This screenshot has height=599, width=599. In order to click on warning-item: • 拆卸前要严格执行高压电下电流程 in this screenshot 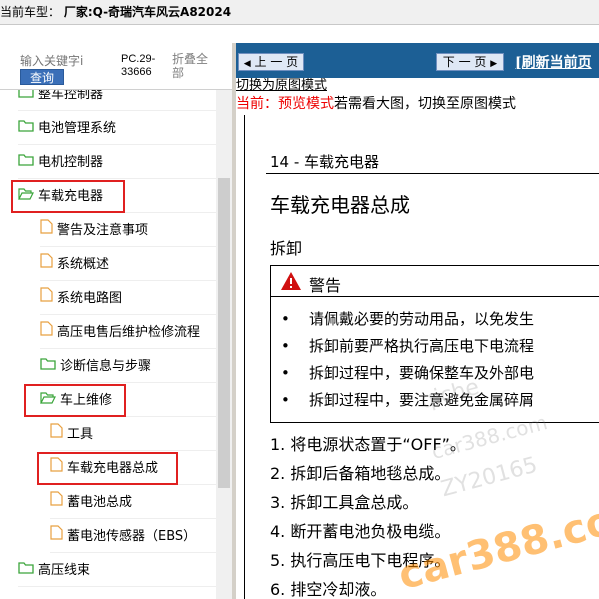, I will do `click(408, 346)`.